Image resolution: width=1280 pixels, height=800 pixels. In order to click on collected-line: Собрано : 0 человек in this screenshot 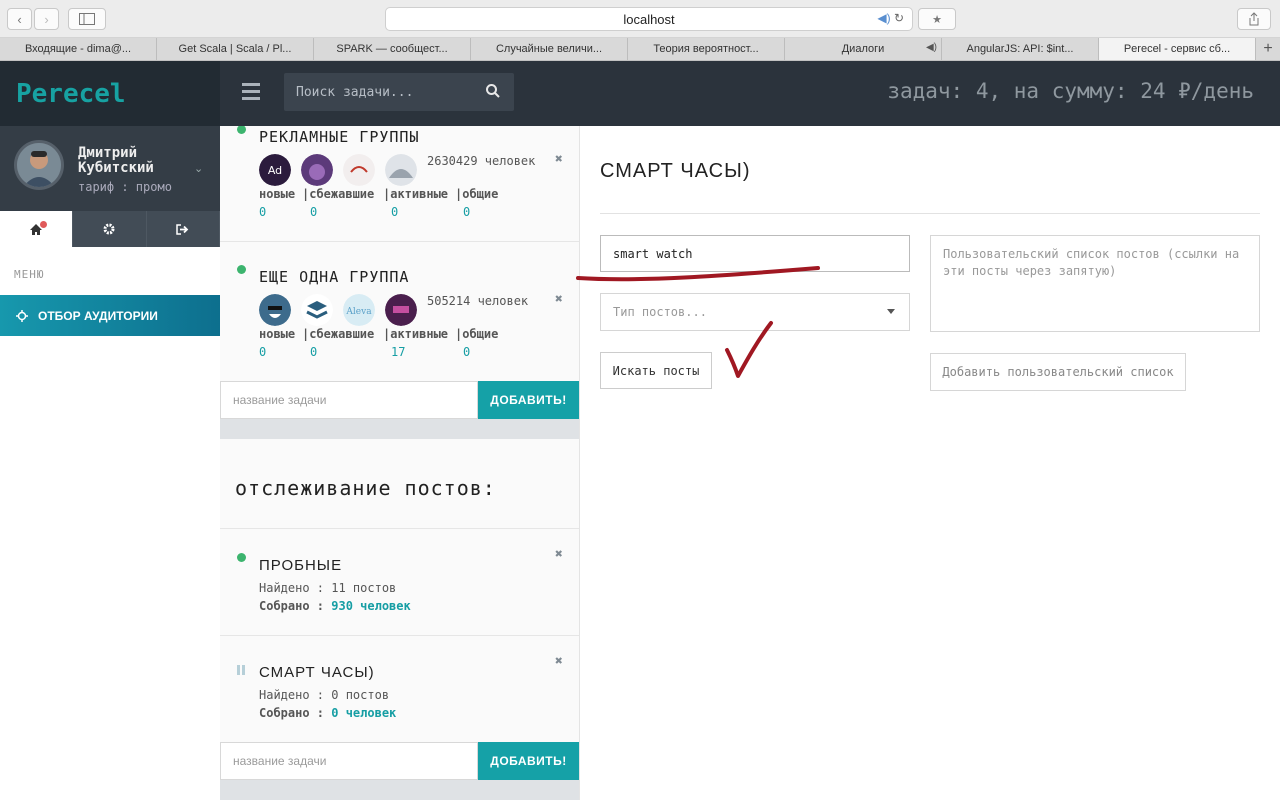, I will do `click(327, 713)`.